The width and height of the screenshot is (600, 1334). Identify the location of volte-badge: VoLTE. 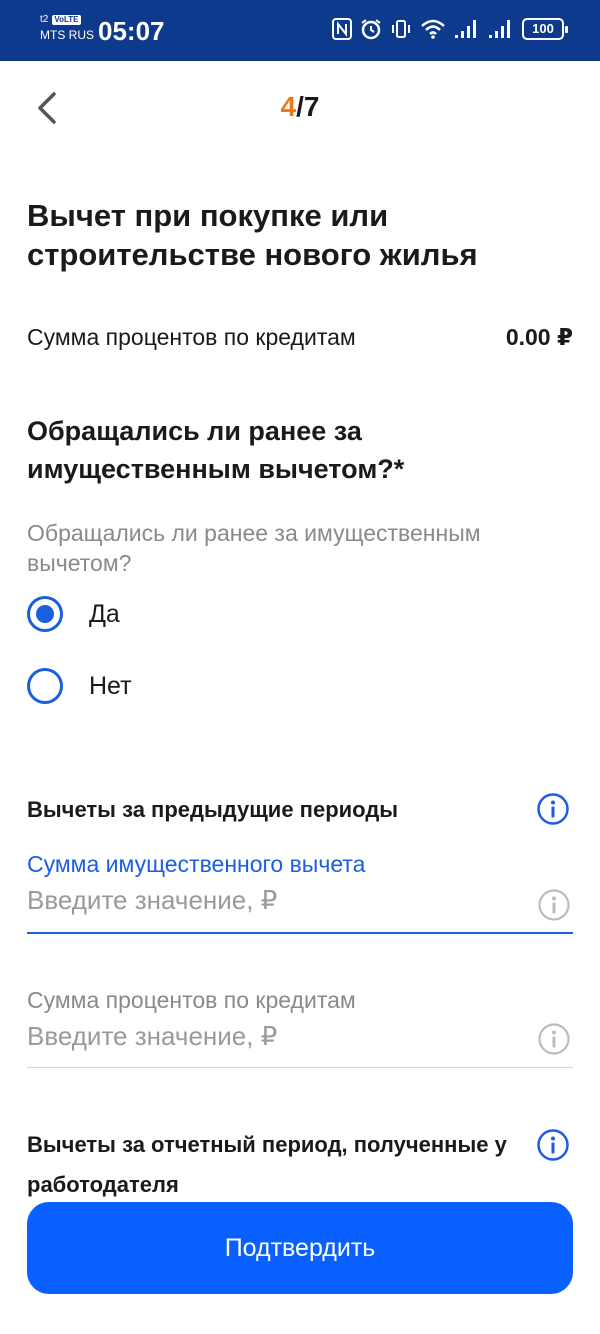
(66, 20).